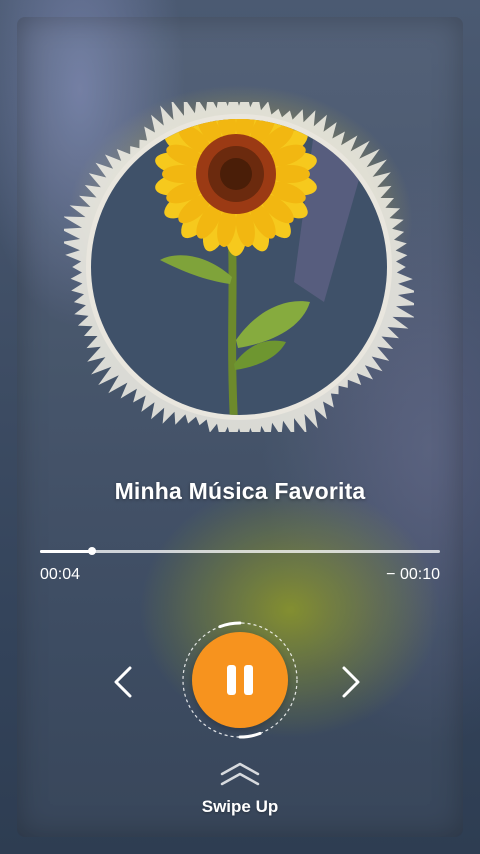  Describe the element at coordinates (240, 551) in the screenshot. I see `progress-bar` at that location.